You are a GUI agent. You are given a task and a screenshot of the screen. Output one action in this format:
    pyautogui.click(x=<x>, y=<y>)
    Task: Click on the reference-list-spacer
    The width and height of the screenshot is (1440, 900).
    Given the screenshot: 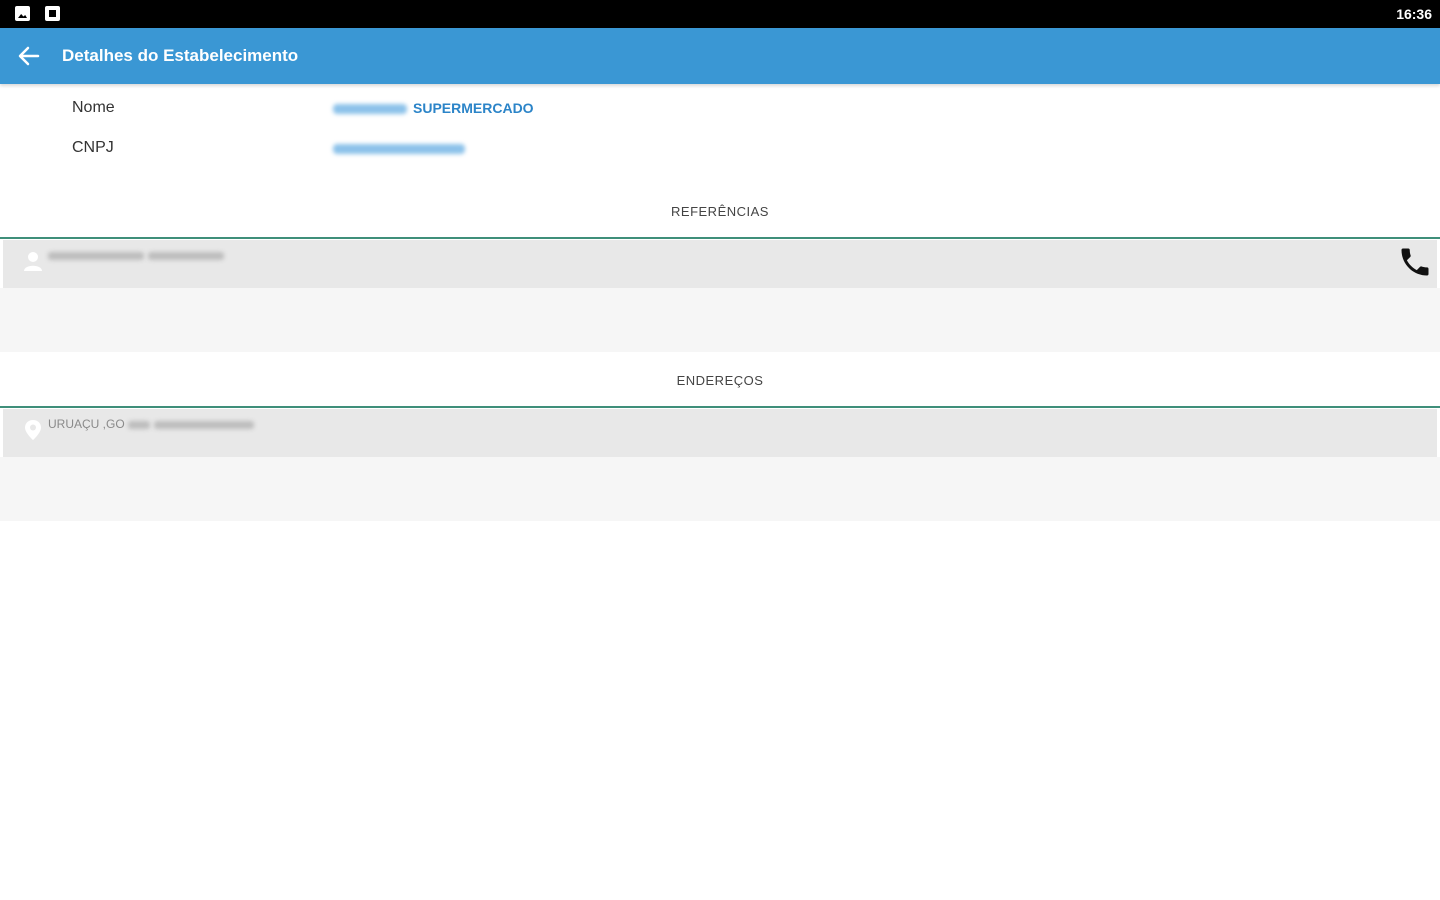 What is the action you would take?
    pyautogui.click(x=720, y=320)
    